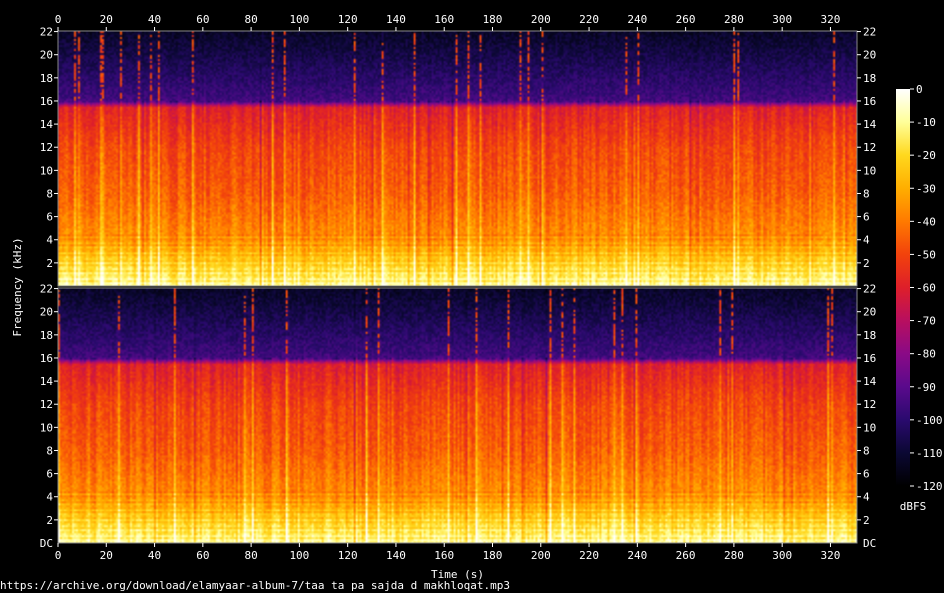 The height and width of the screenshot is (593, 944). I want to click on colorbar-tick-label: -50, so click(926, 254).